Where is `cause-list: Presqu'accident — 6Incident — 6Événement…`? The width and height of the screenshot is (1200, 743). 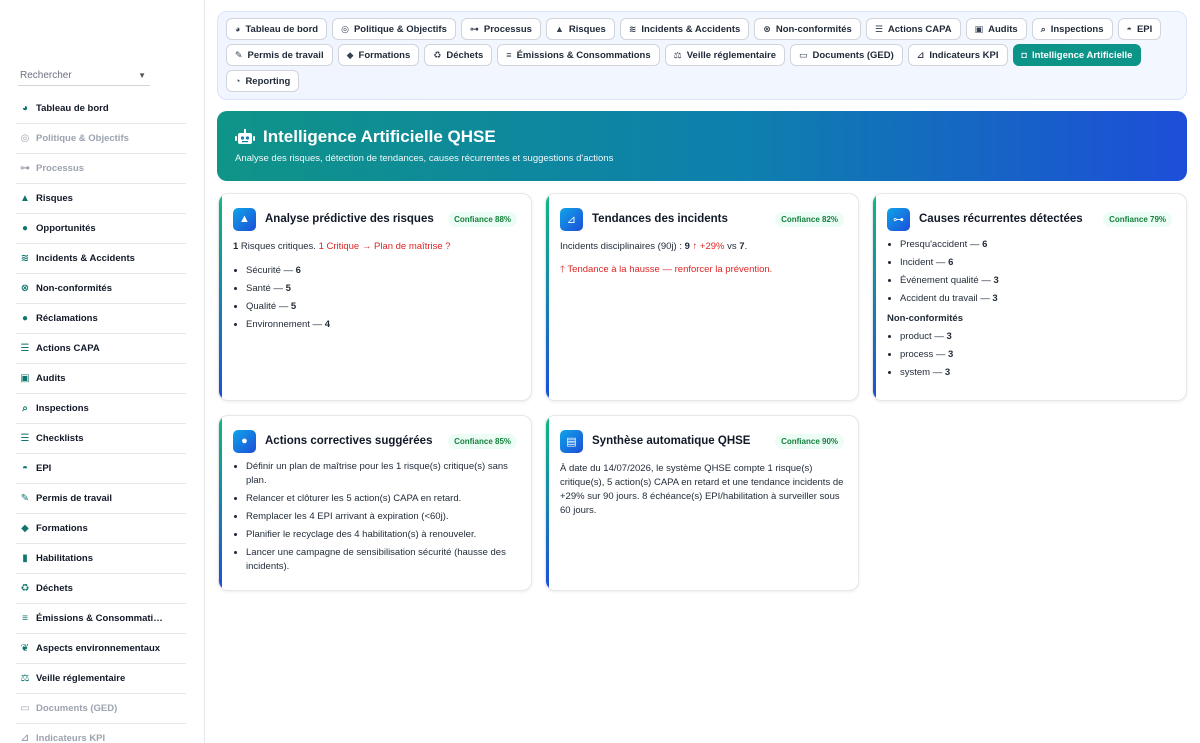
cause-list: Presqu'accident — 6Incident — 6Événement… is located at coordinates (1029, 272).